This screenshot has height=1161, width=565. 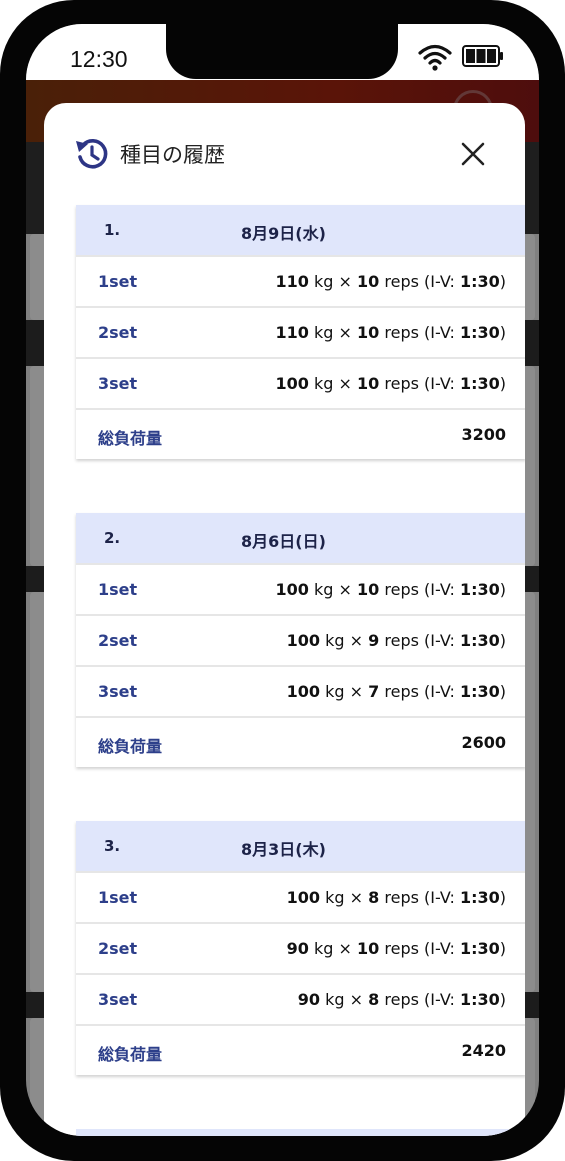 What do you see at coordinates (300, 1132) in the screenshot?
I see `session-header-partial` at bounding box center [300, 1132].